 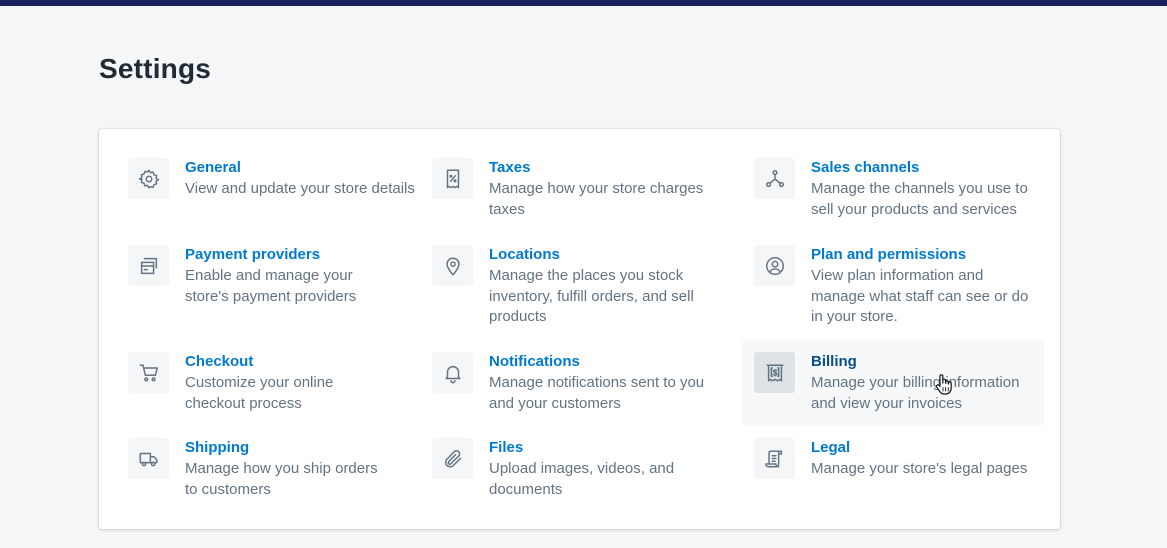 What do you see at coordinates (148, 458) in the screenshot?
I see `truck-icon` at bounding box center [148, 458].